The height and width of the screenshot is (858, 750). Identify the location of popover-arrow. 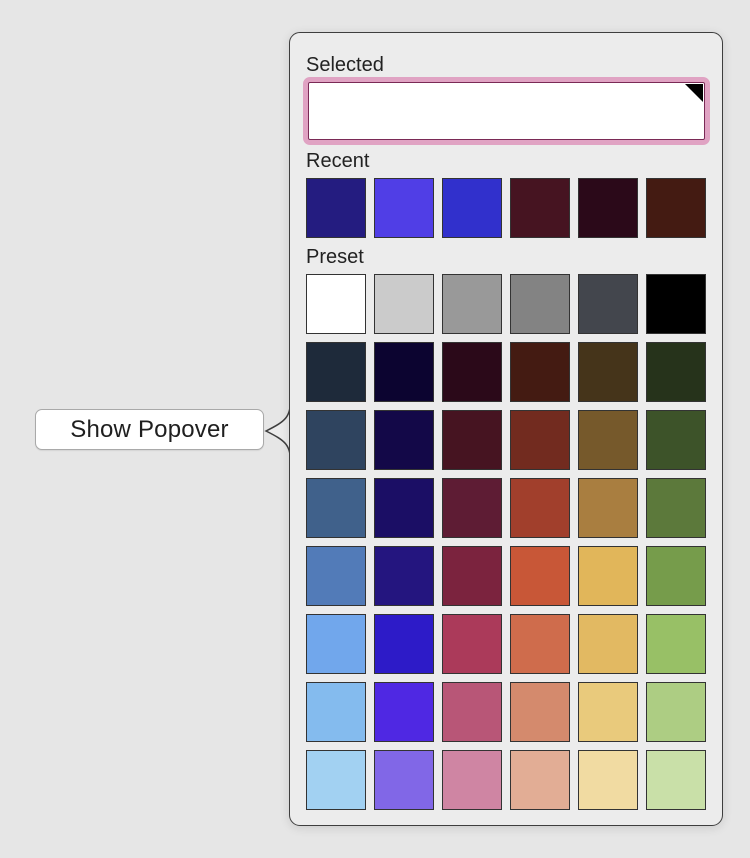
(278, 431).